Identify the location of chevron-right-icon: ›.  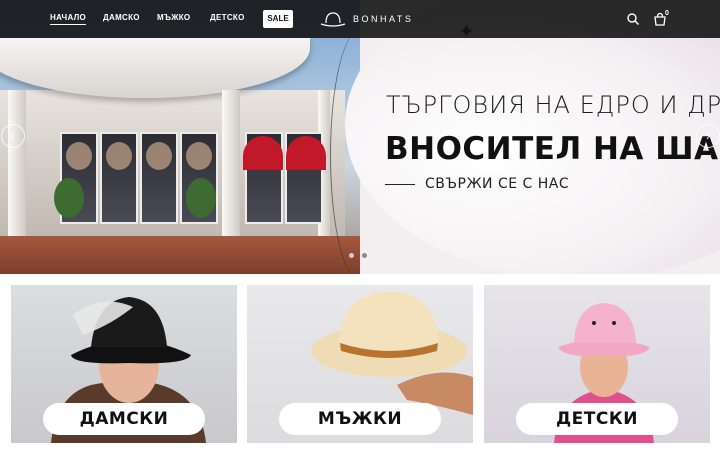
(708, 136).